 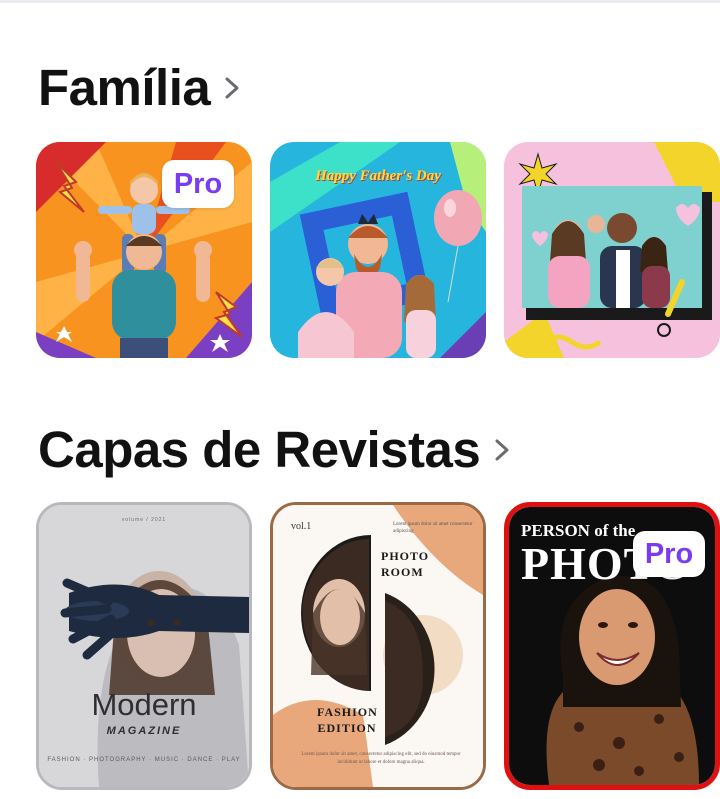 I want to click on magazine-headline: Modern, so click(x=144, y=704).